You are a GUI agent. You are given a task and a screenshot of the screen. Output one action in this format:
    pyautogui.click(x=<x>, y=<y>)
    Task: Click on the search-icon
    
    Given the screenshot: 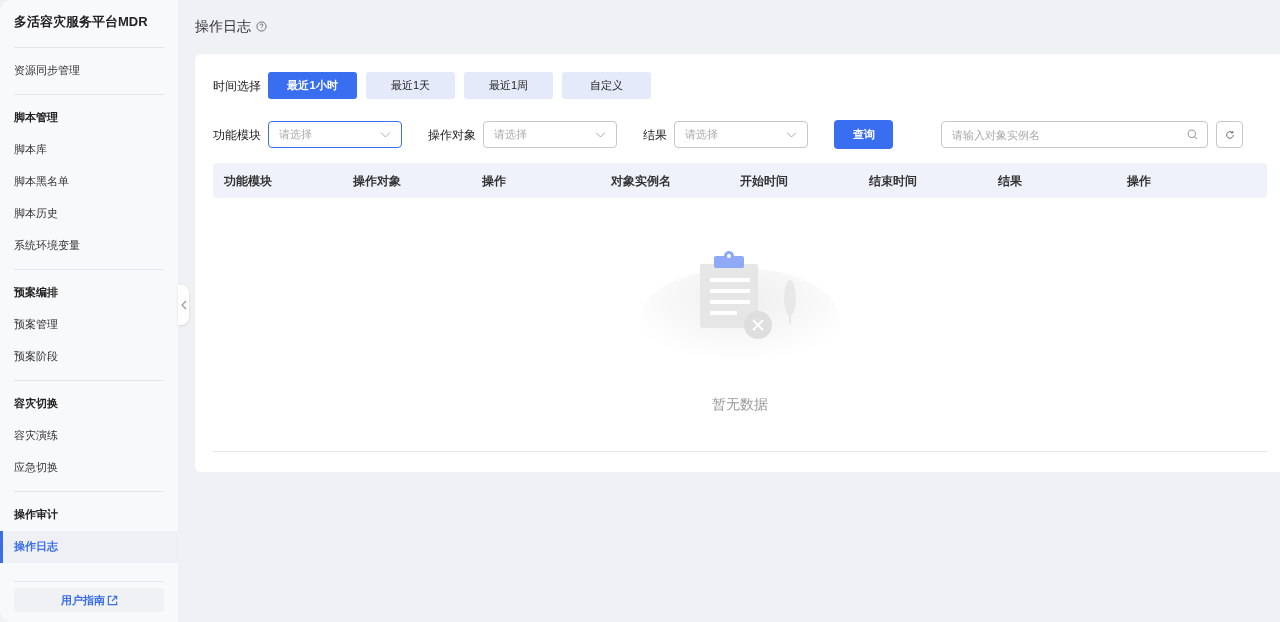 What is the action you would take?
    pyautogui.click(x=1192, y=134)
    